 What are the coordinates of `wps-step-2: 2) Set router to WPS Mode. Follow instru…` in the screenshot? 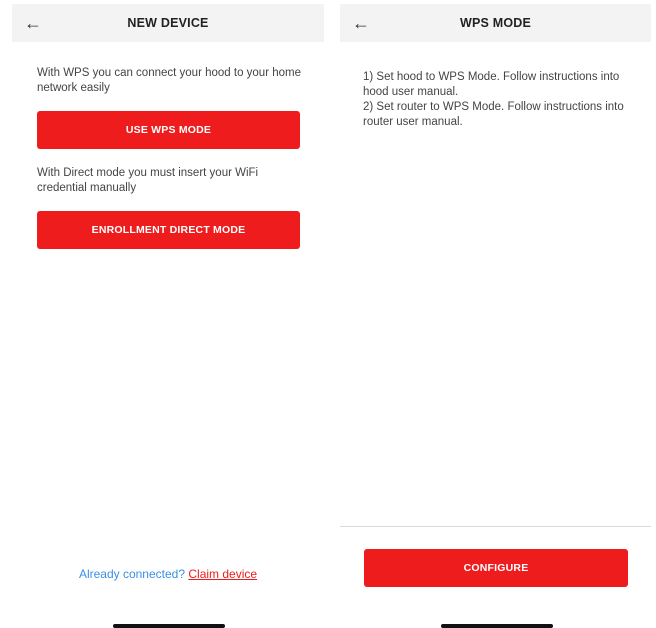 It's located at (493, 114).